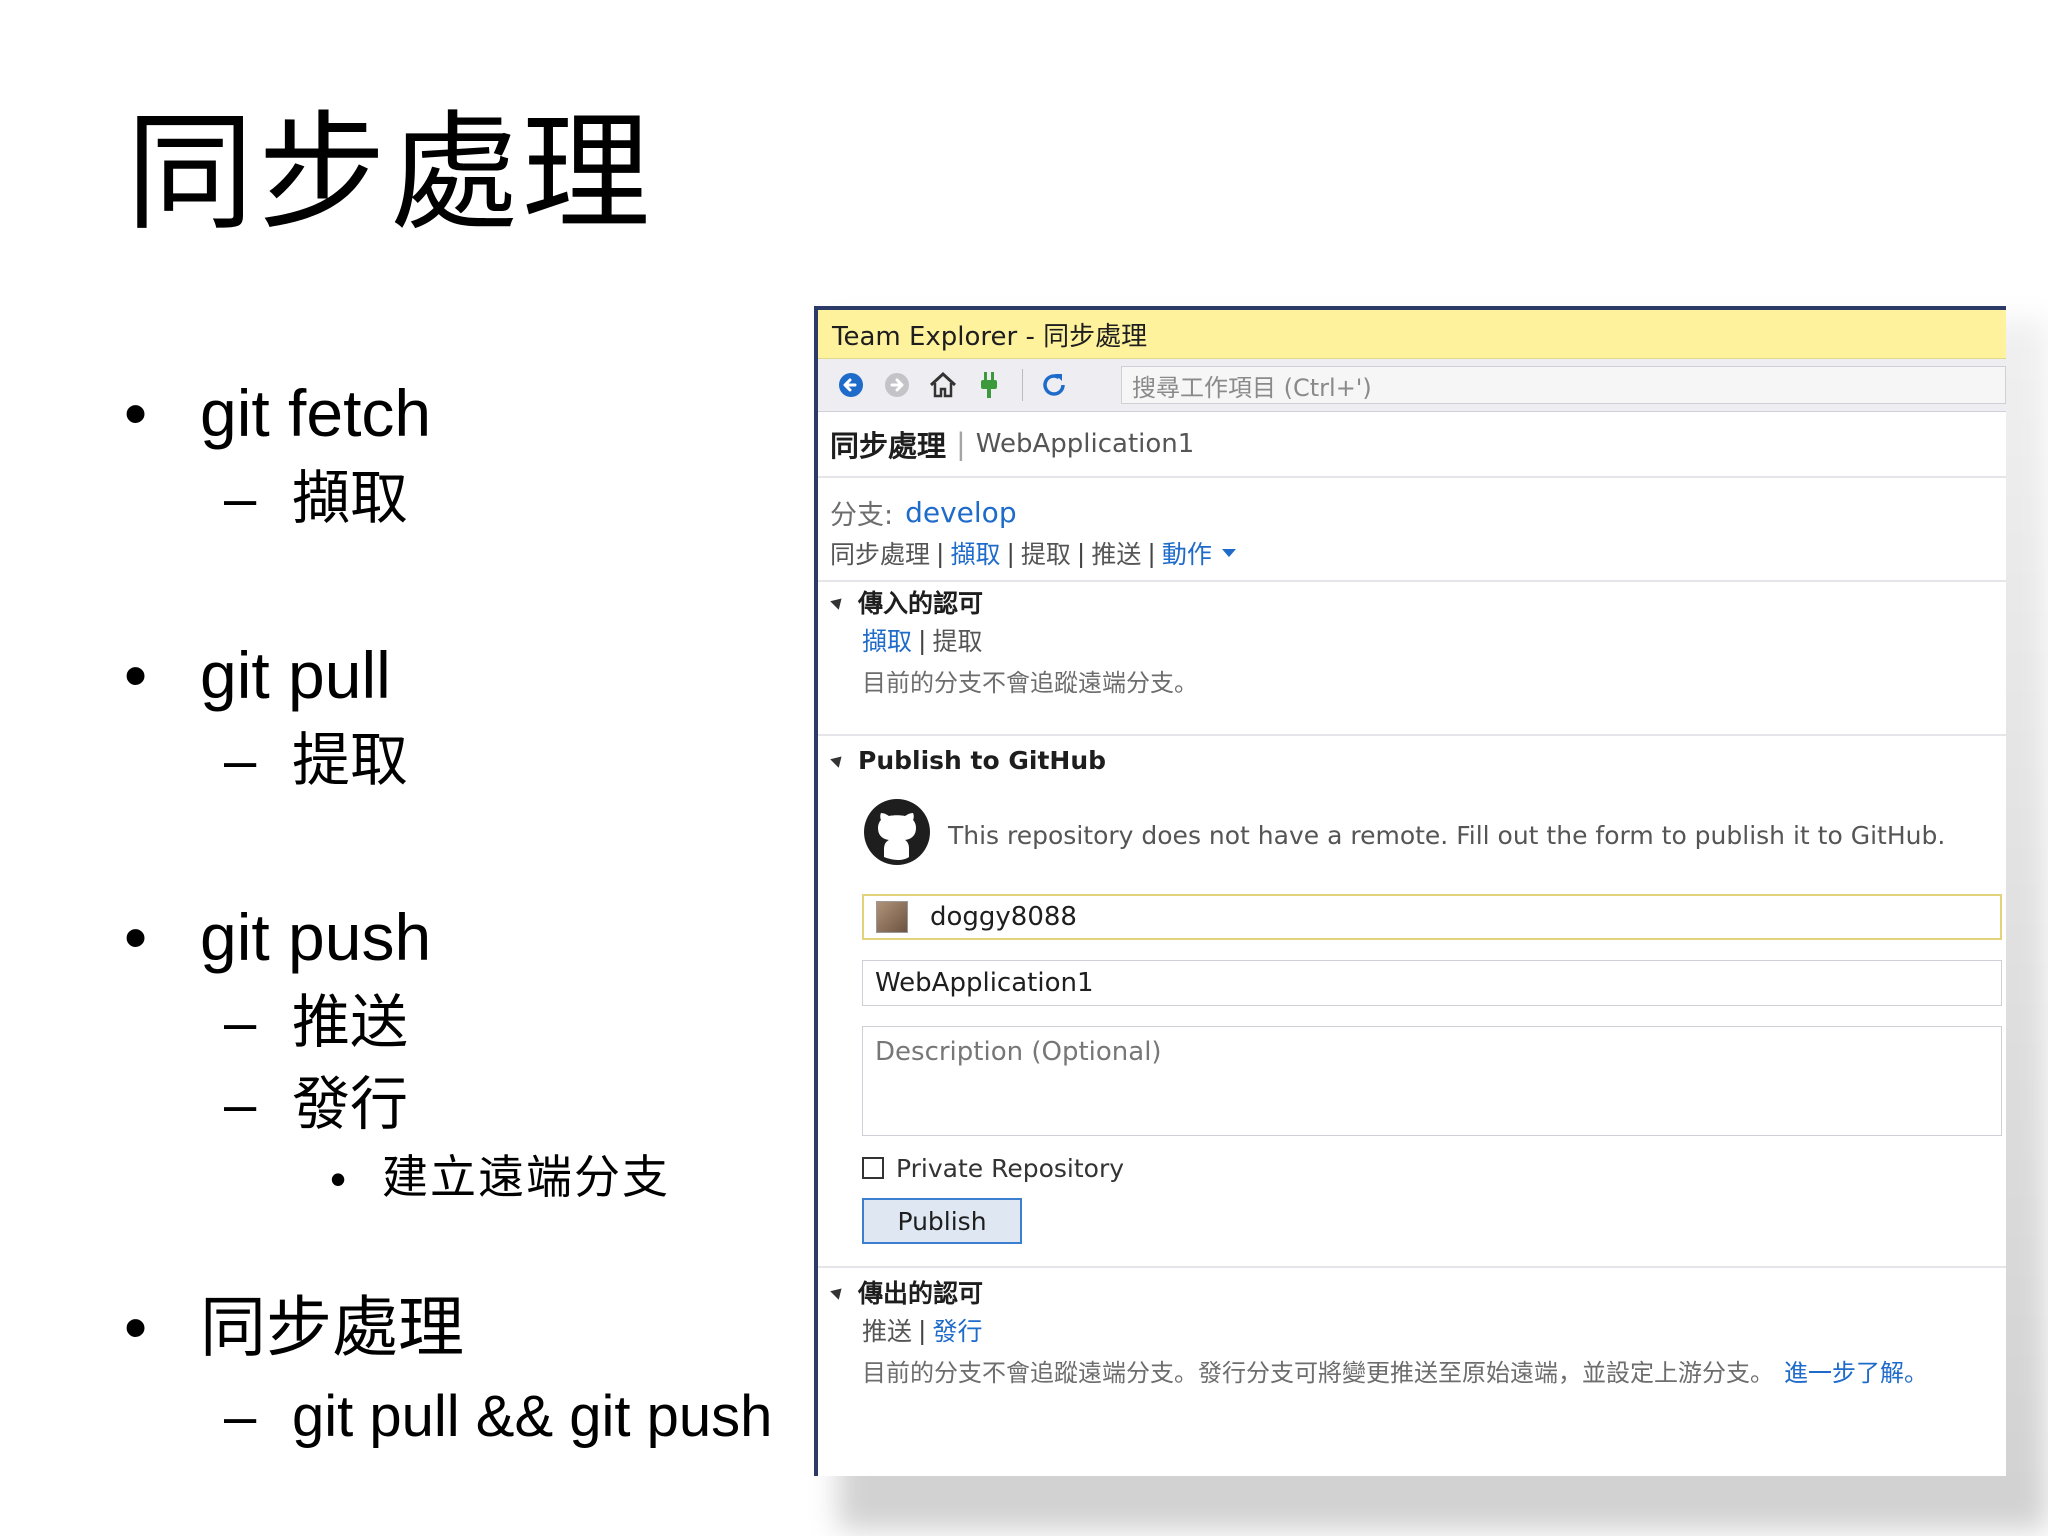 The width and height of the screenshot is (2048, 1536). Describe the element at coordinates (1412, 760) in the screenshot. I see `publish-github-header: Publish to GitHub` at that location.